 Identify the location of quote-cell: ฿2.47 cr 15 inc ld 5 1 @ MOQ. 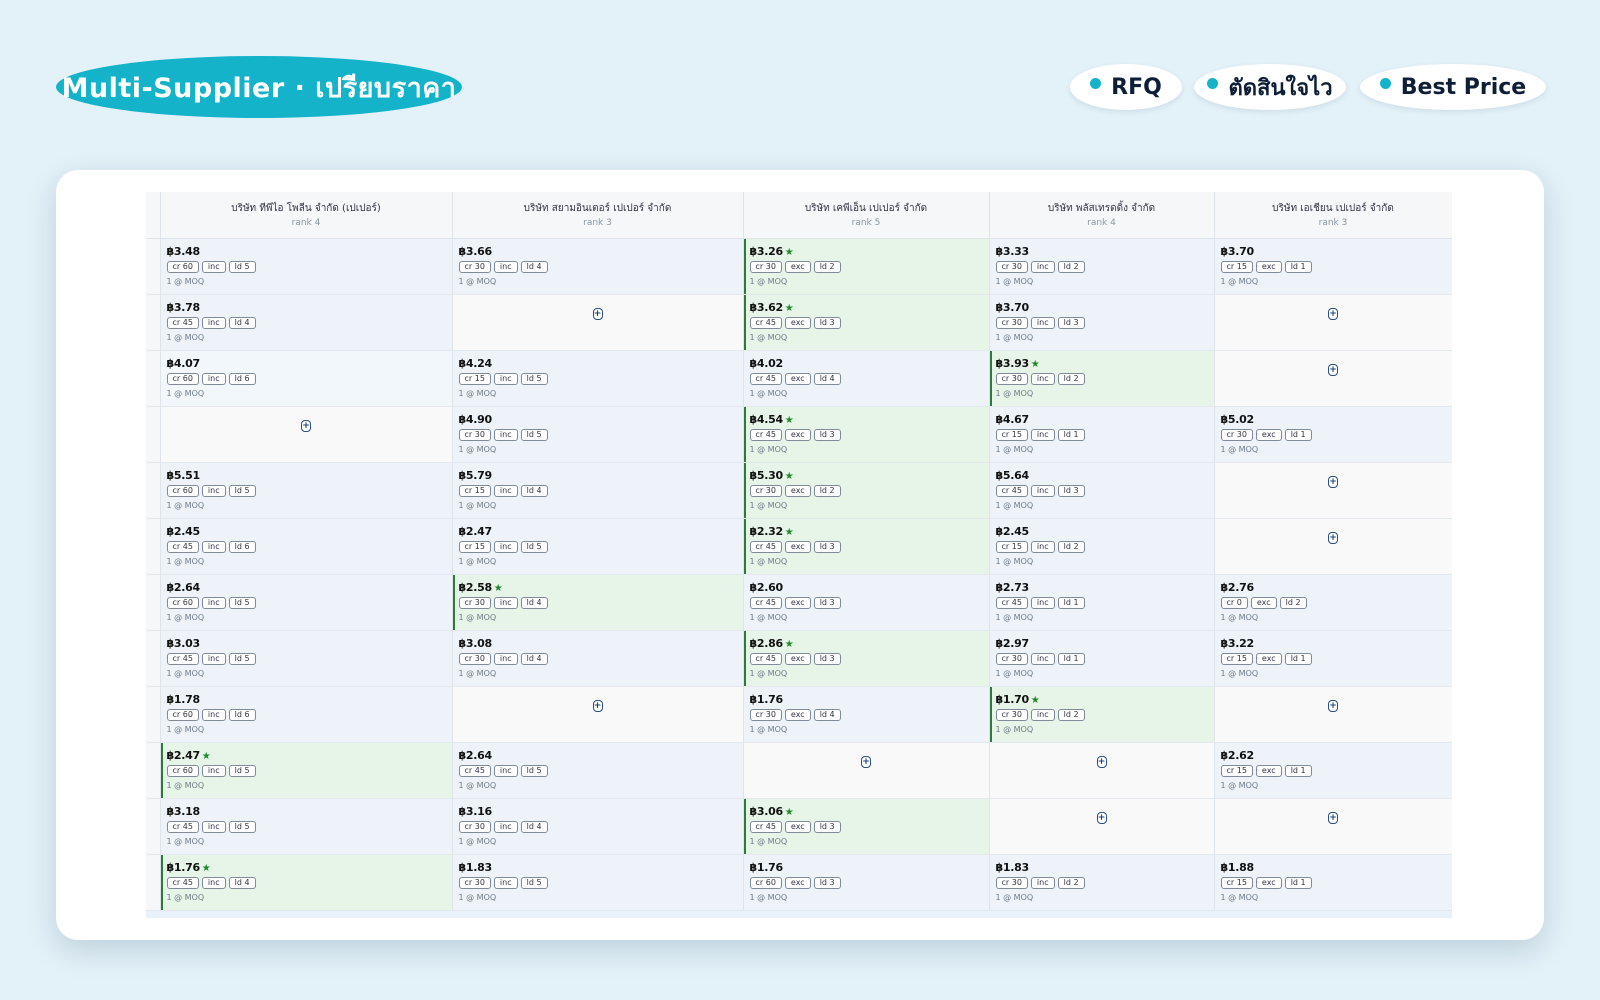
(598, 546).